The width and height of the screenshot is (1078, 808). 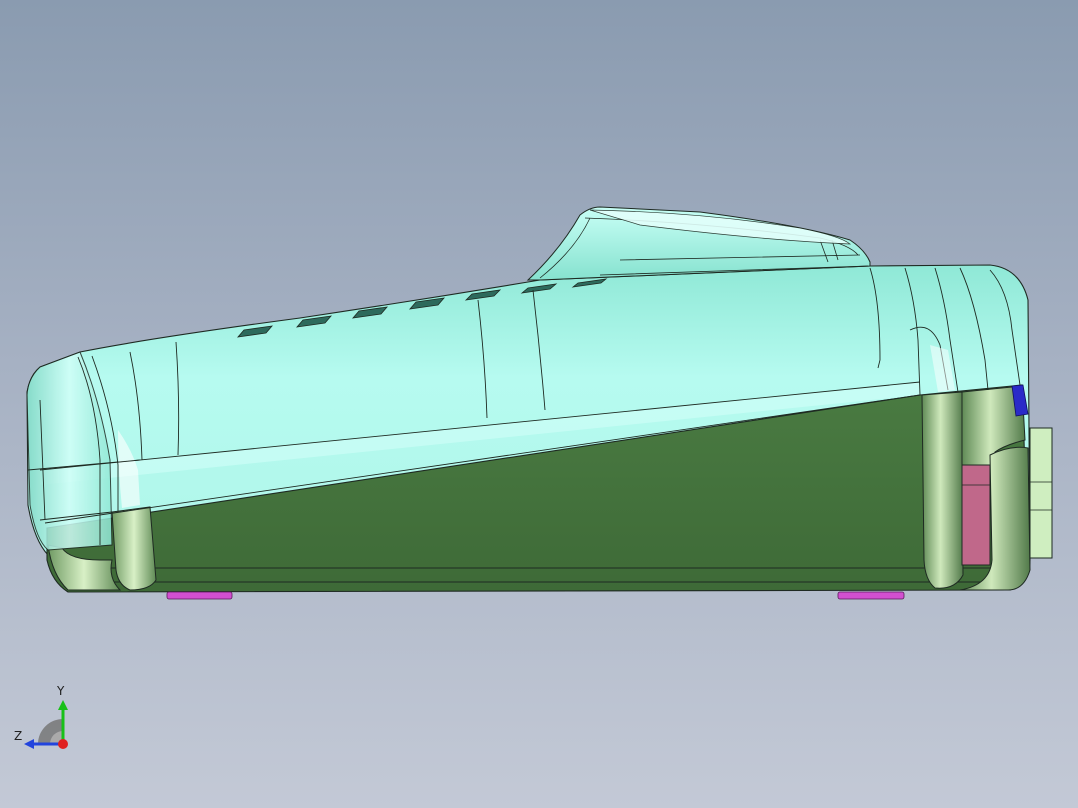 I want to click on right-bumper, so click(x=942, y=490).